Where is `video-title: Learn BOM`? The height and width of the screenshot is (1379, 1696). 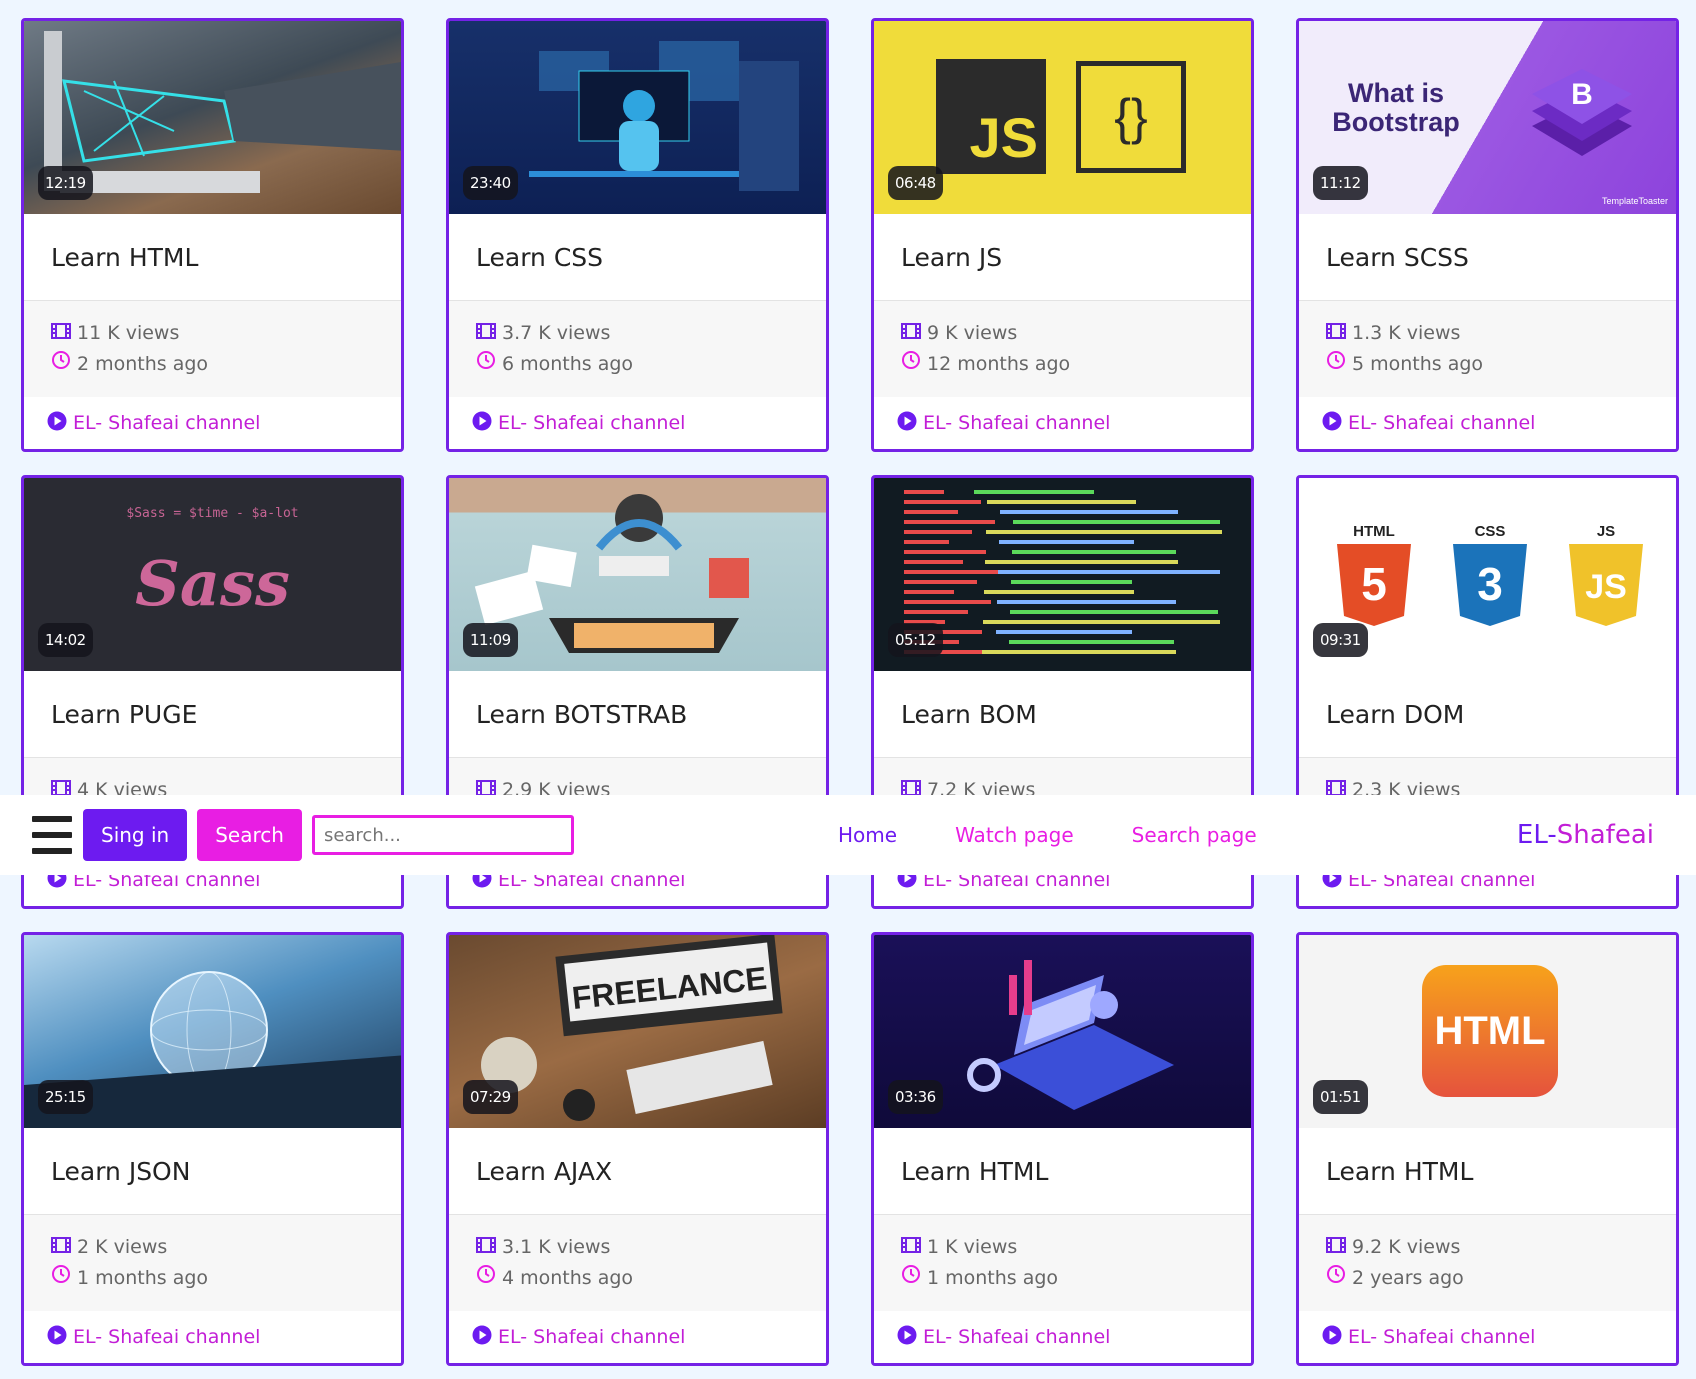
video-title: Learn BOM is located at coordinates (1062, 714).